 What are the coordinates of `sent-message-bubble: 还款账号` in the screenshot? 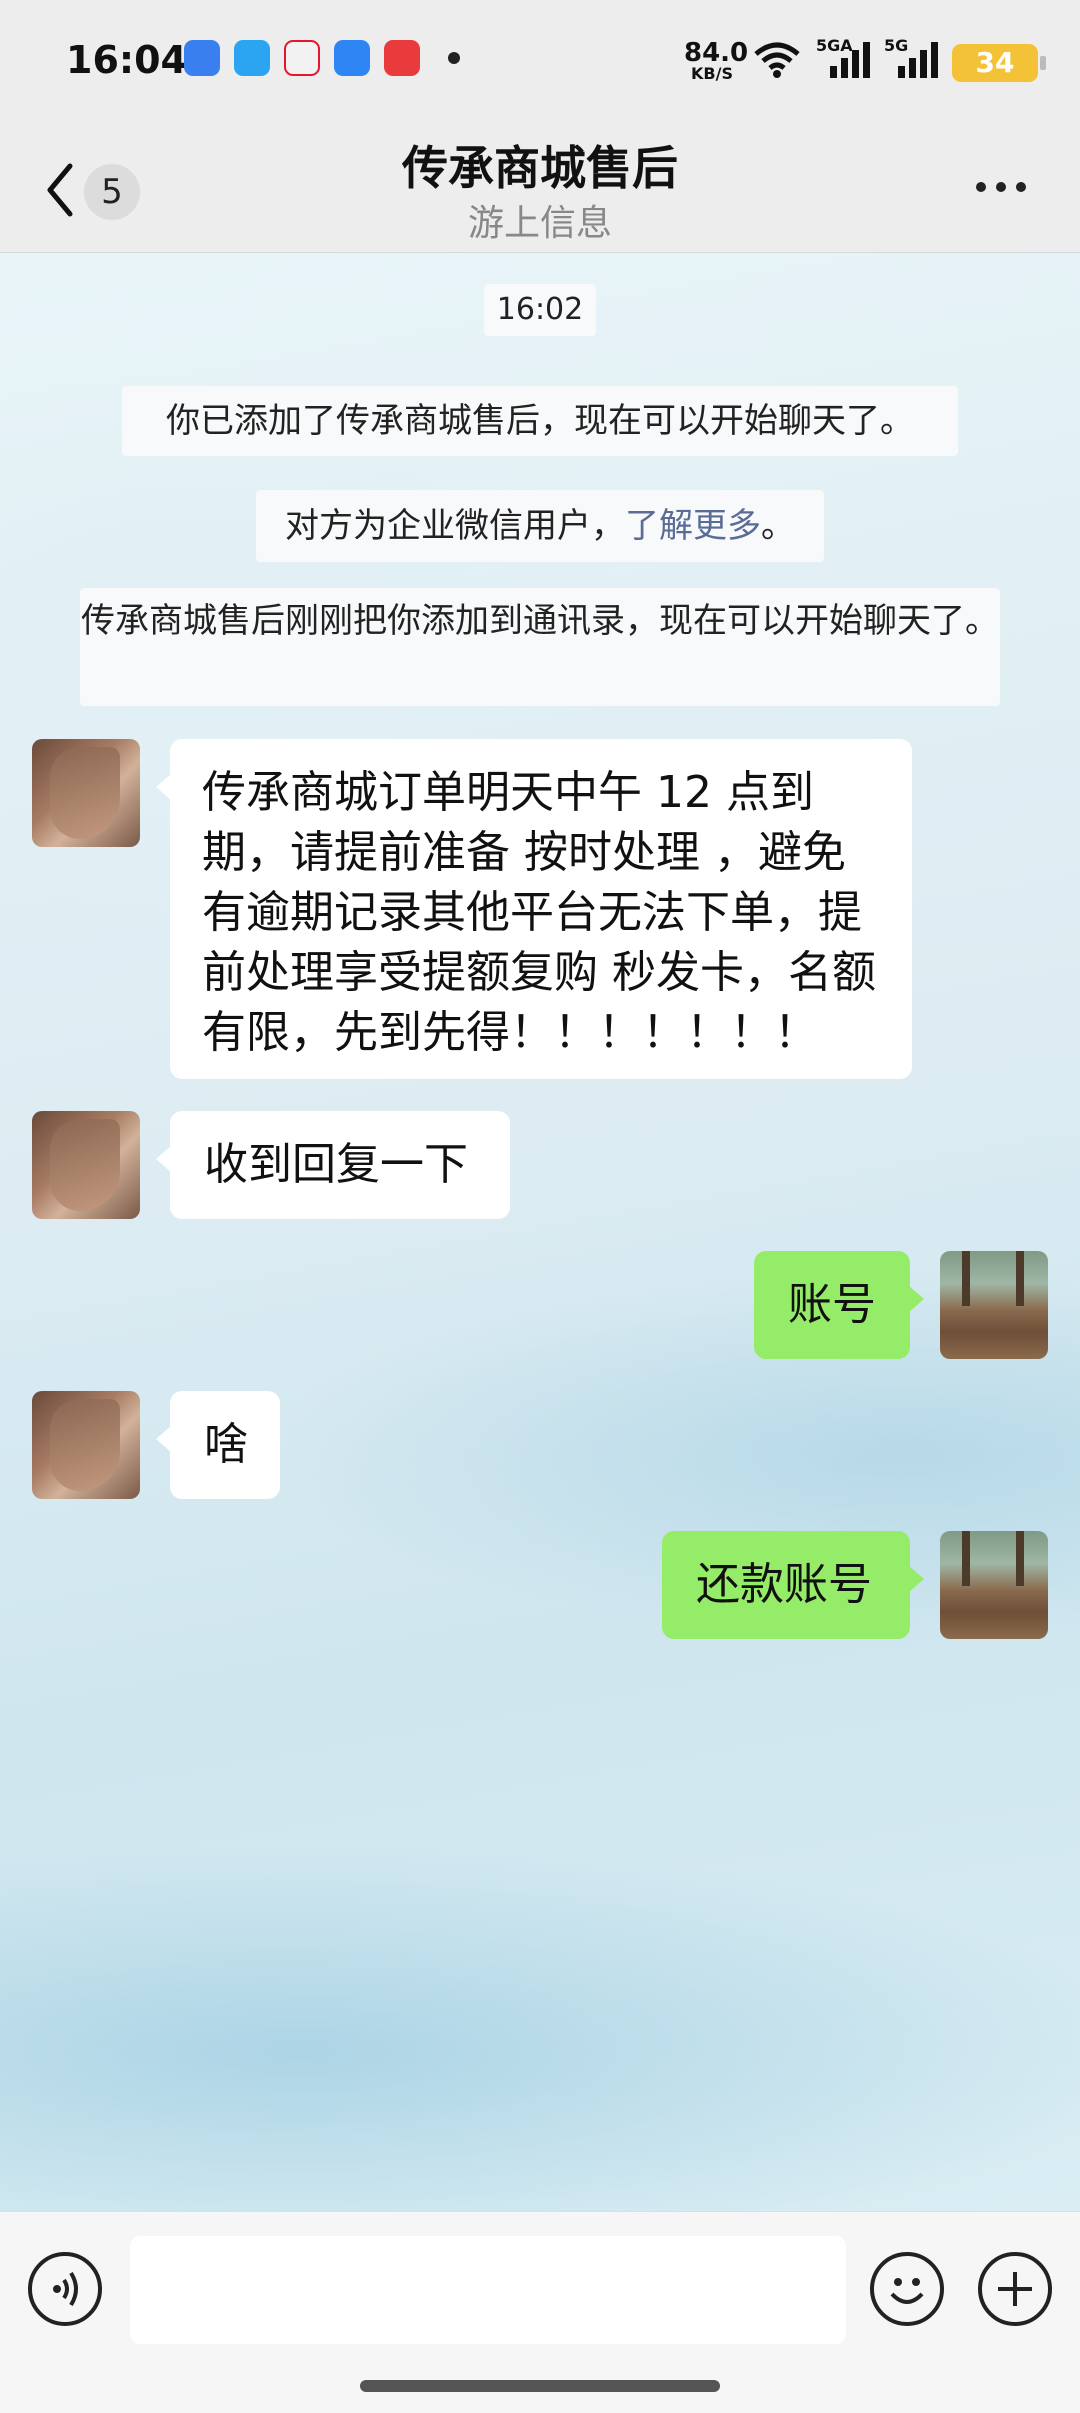 It's located at (793, 1585).